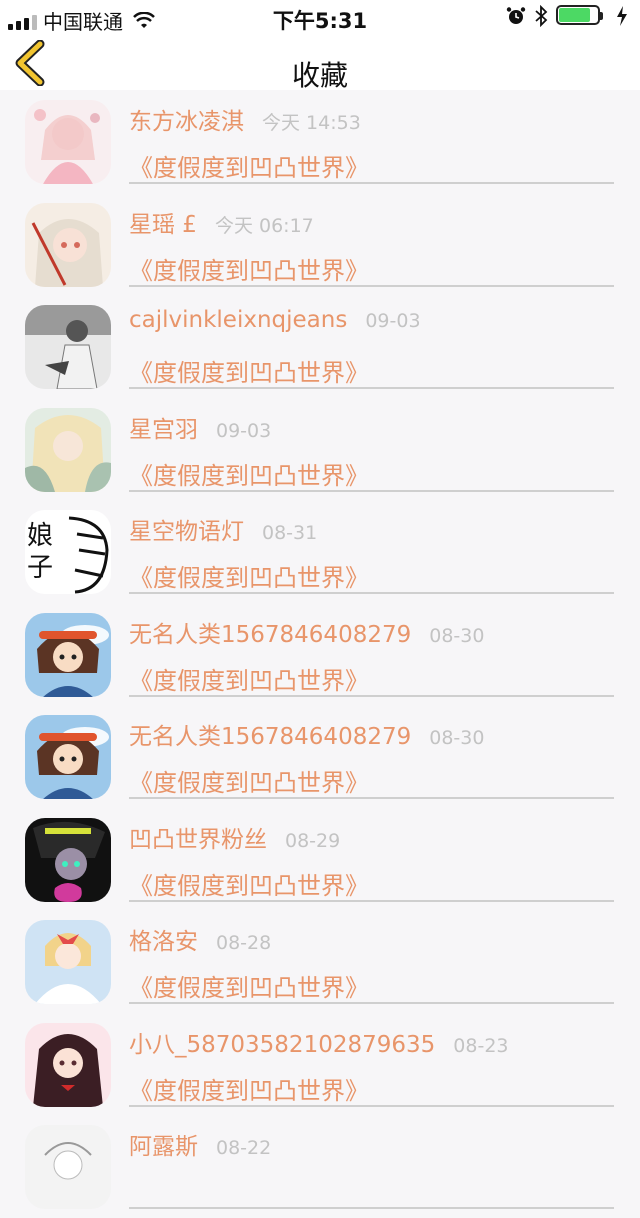 Image resolution: width=640 pixels, height=1218 pixels. Describe the element at coordinates (516, 15) in the screenshot. I see `alarm-icon` at that location.